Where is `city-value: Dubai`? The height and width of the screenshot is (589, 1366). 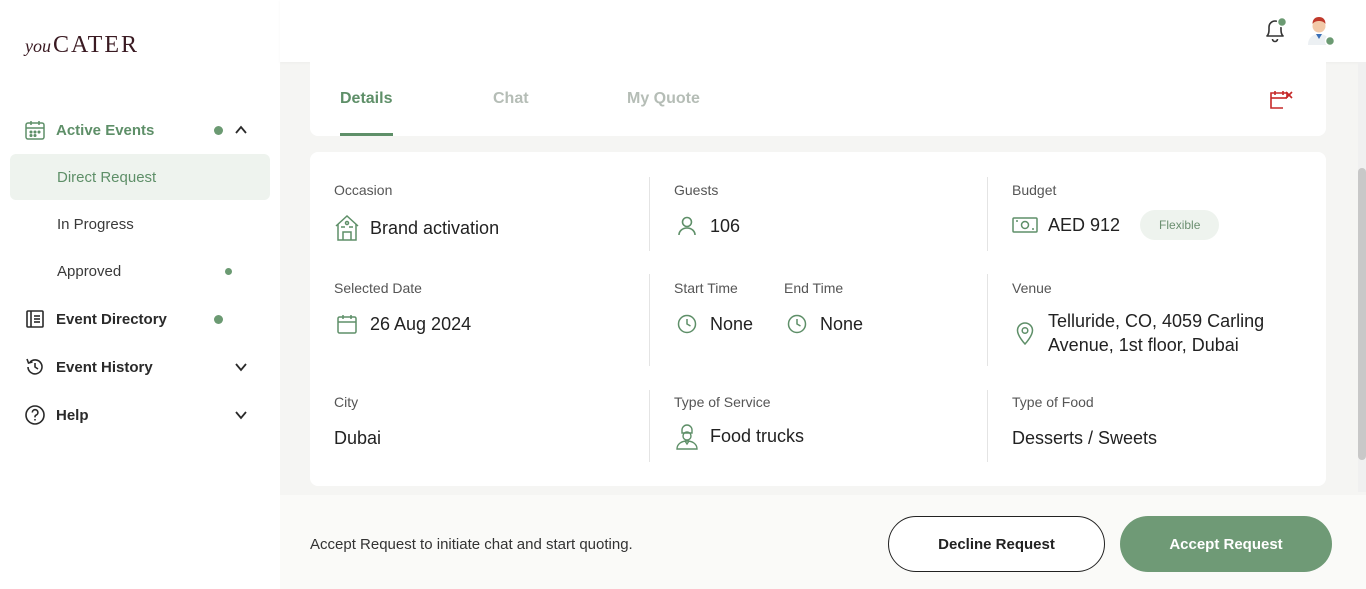 city-value: Dubai is located at coordinates (358, 438).